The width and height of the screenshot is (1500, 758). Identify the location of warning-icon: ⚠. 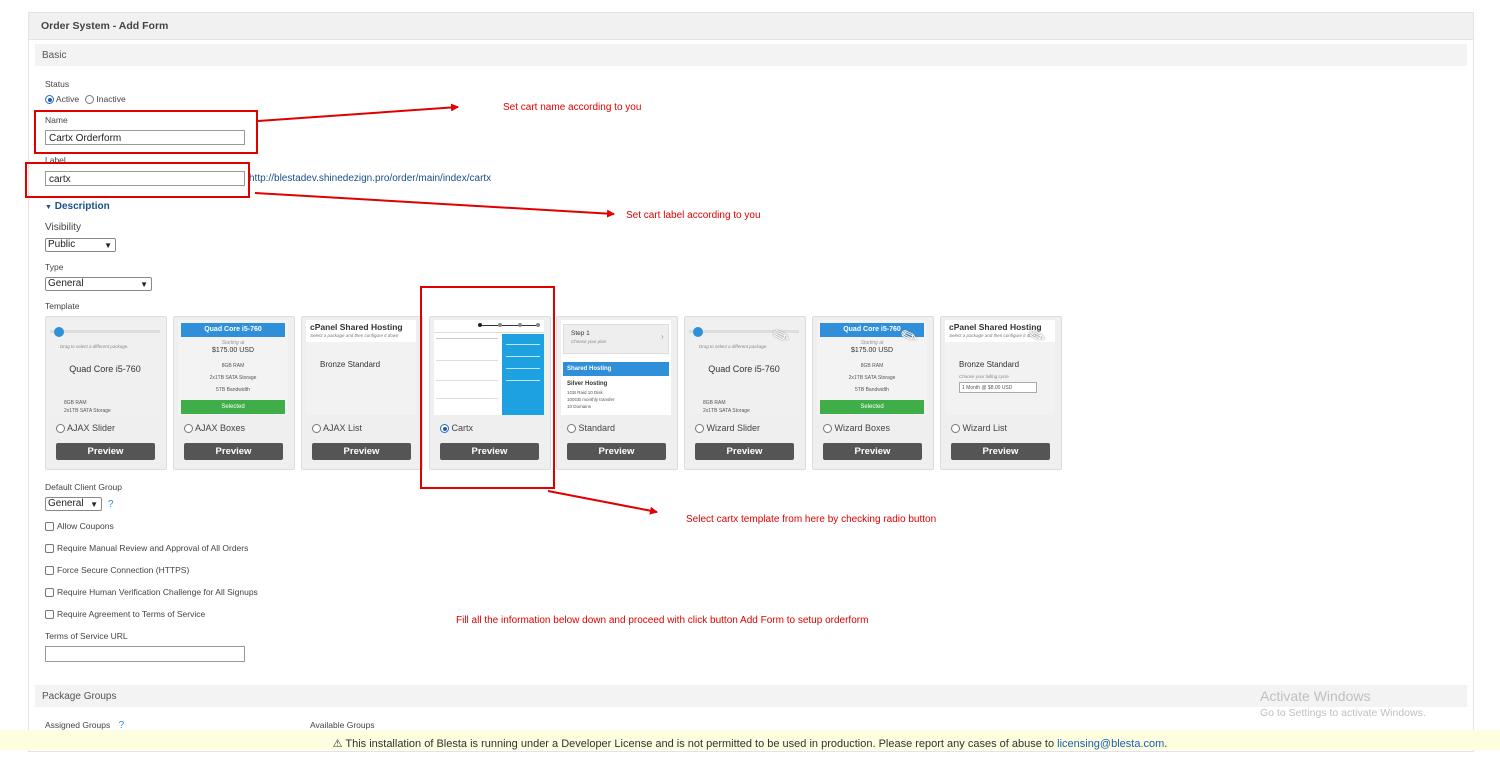
(337, 744).